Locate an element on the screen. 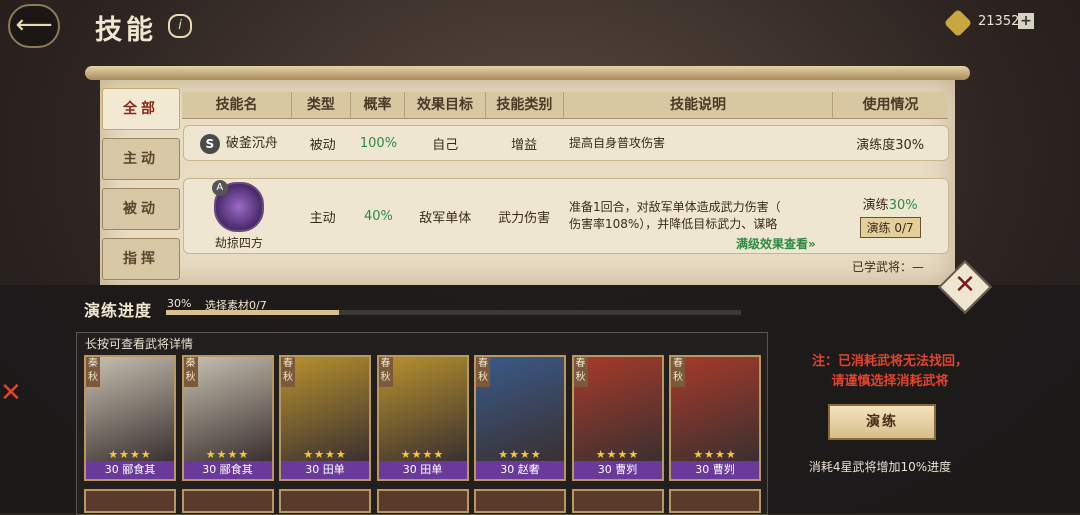  skill-rate: 40% is located at coordinates (378, 216).